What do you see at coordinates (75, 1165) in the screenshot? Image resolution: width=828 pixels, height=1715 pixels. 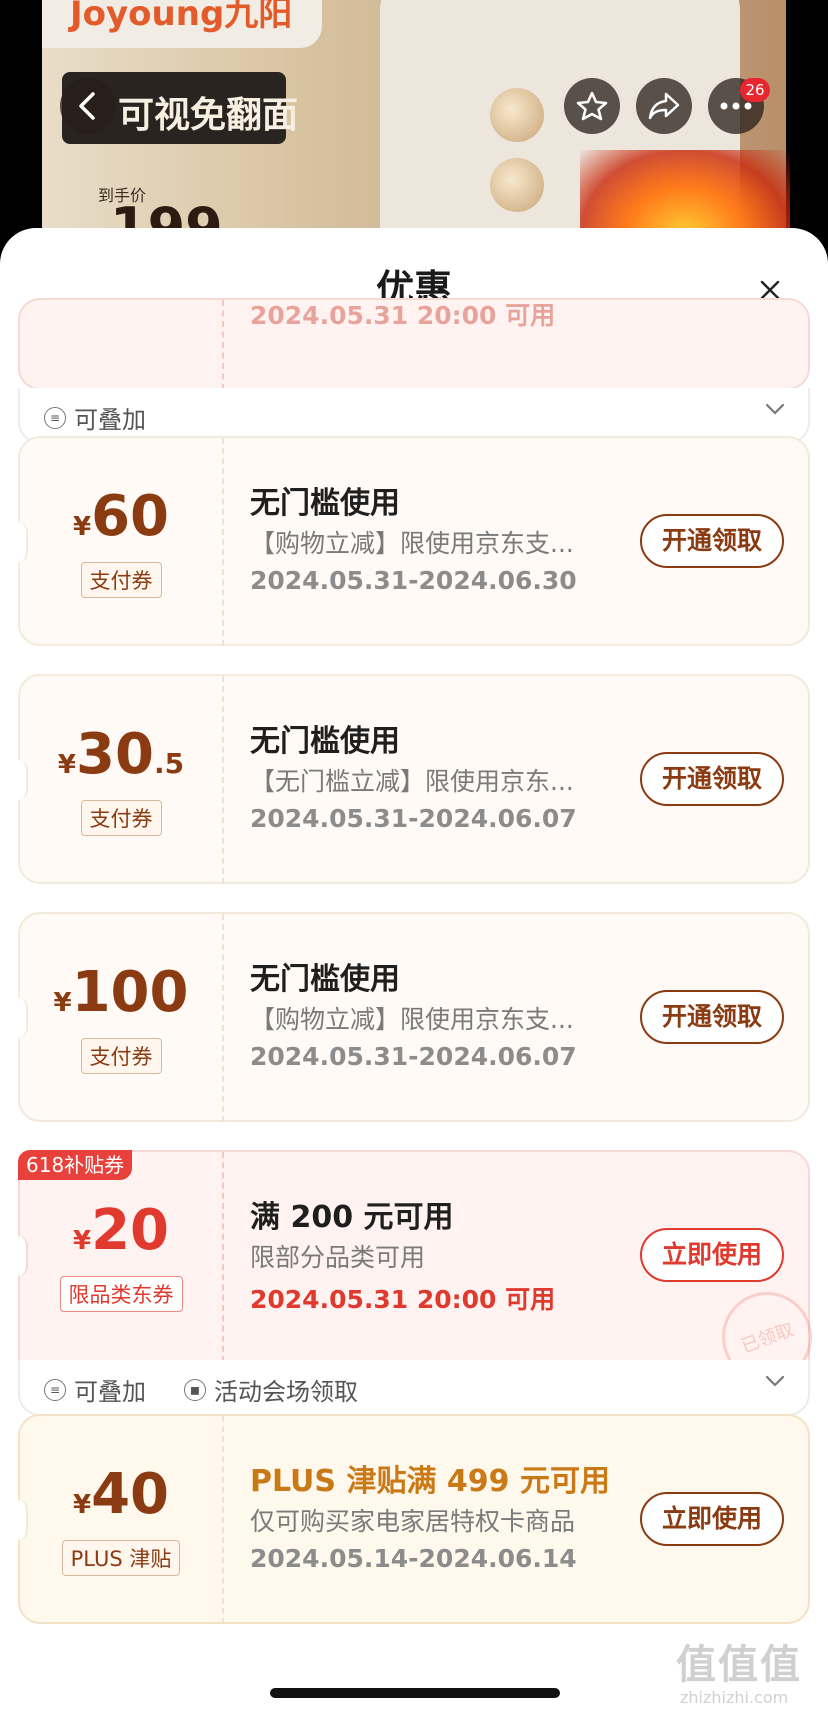 I see `subsidy-corner-tag: 618补贴券` at bounding box center [75, 1165].